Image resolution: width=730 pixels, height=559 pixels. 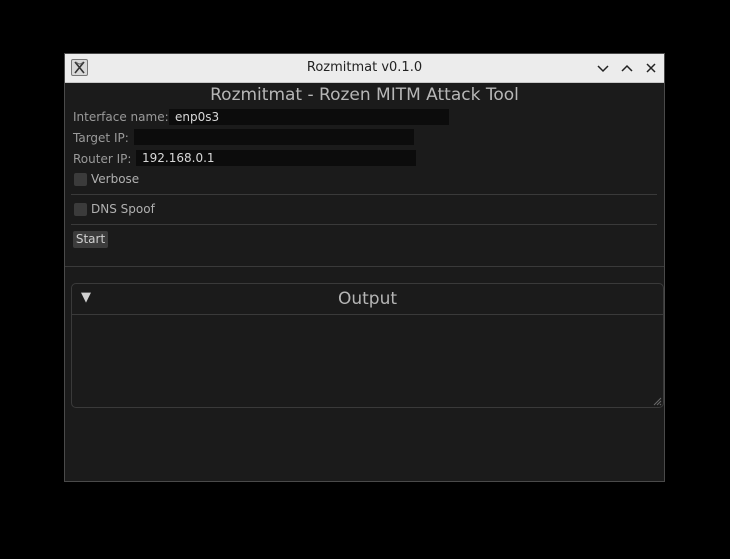 I want to click on target-ip-label: Target IP:, so click(x=101, y=138).